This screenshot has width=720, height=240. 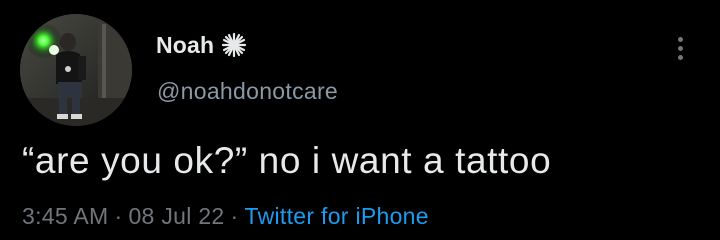 I want to click on tweet-text: “are you ok?” no i want a tattoo, so click(x=287, y=160).